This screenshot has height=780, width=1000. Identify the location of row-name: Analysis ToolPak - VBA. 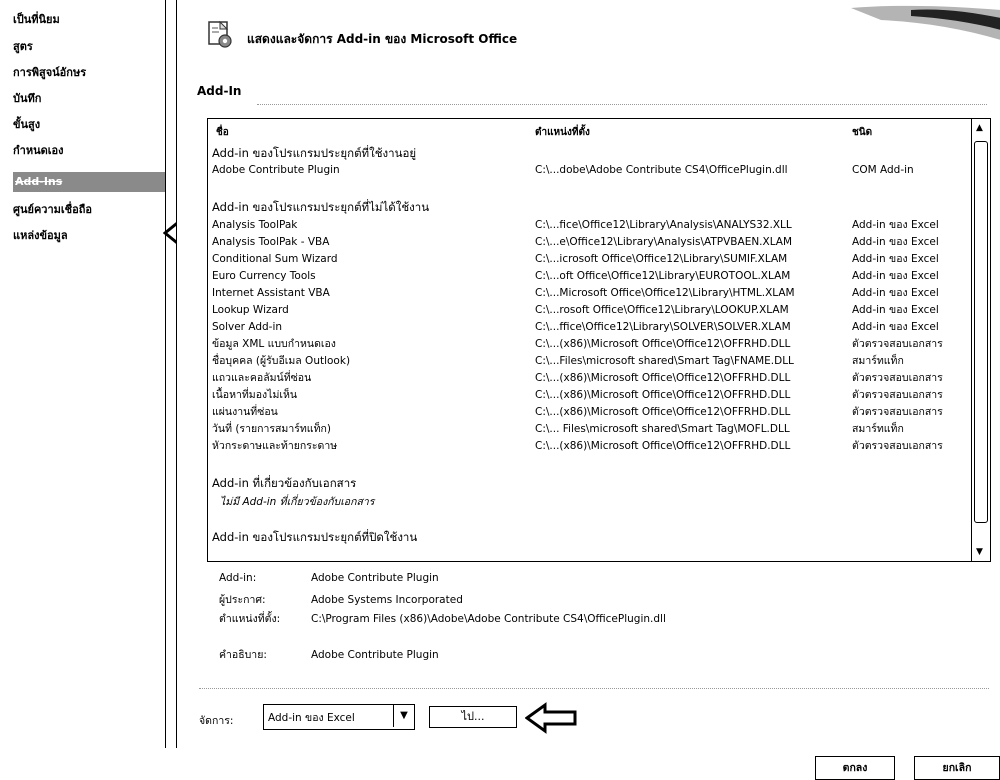
(271, 242).